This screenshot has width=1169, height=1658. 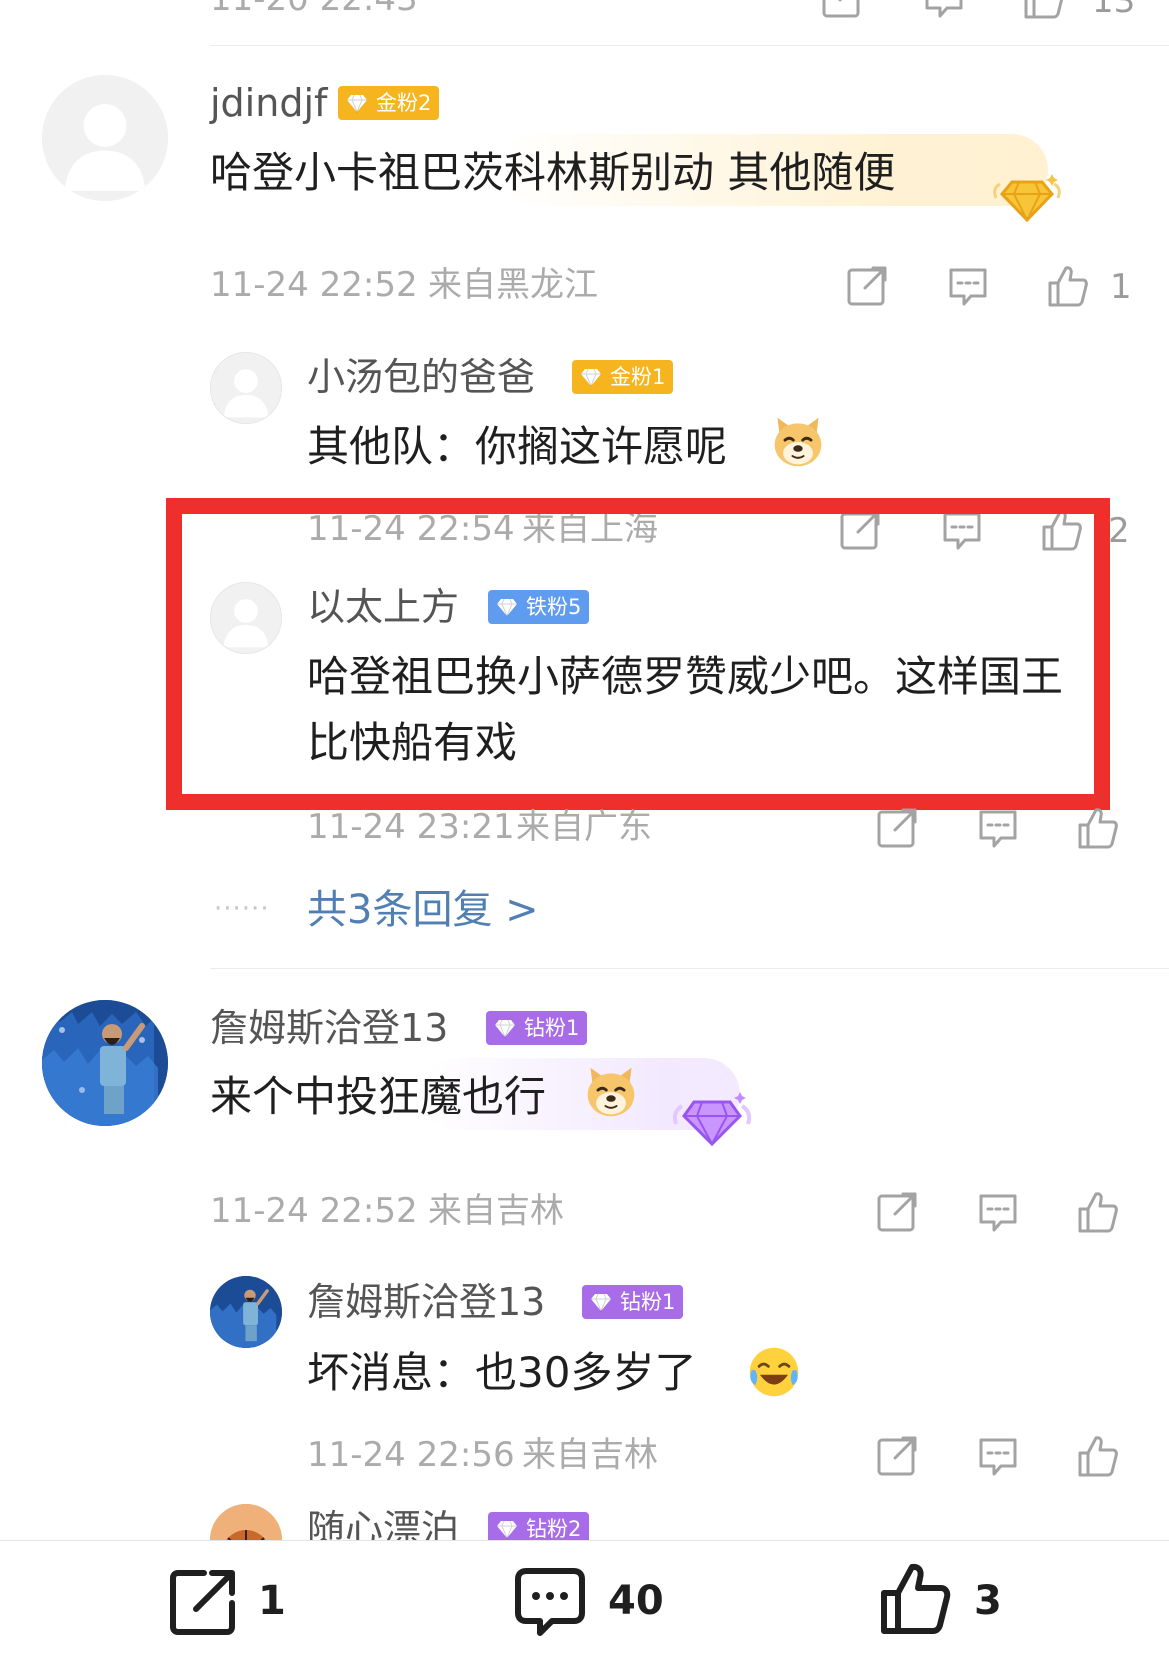 What do you see at coordinates (421, 377) in the screenshot?
I see `username: 小汤包的爸爸` at bounding box center [421, 377].